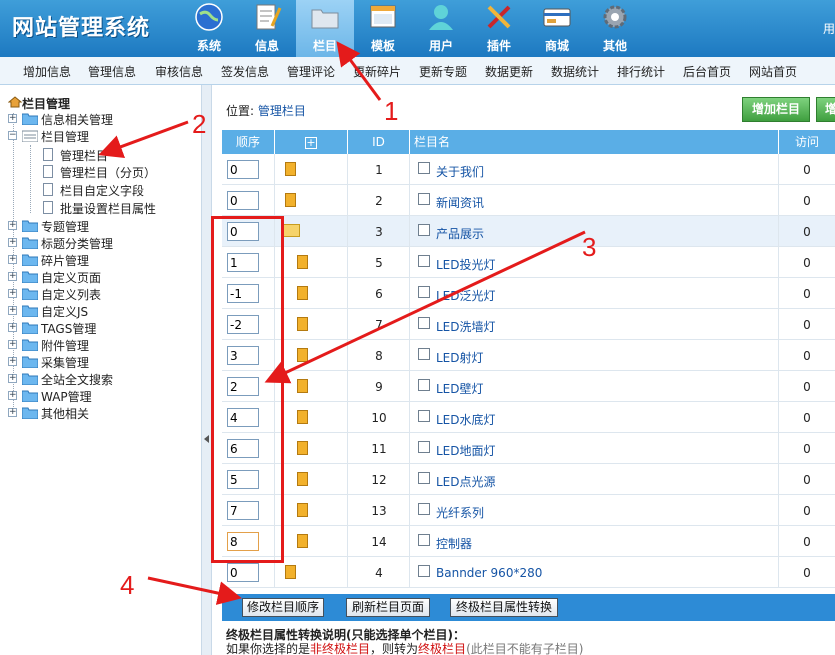 This screenshot has width=835, height=655. Describe the element at coordinates (283, 607) in the screenshot. I see `modify-order-button: 修改栏目顺序` at that location.